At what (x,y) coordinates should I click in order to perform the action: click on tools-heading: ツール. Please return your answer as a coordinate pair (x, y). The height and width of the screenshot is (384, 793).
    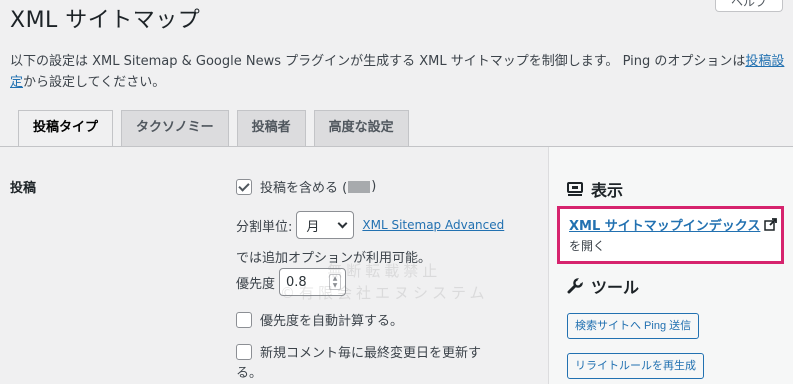
    Looking at the image, I should click on (603, 286).